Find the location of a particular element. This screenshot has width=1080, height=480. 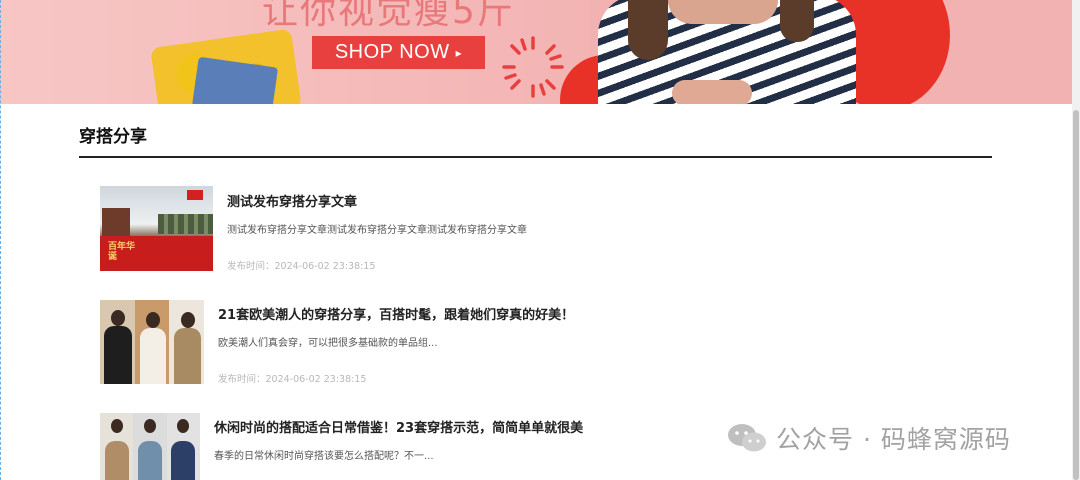

article-title: 21套欧美潮人的穿搭分享，百搭时髦，跟着她们穿真的好美！ is located at coordinates (396, 313).